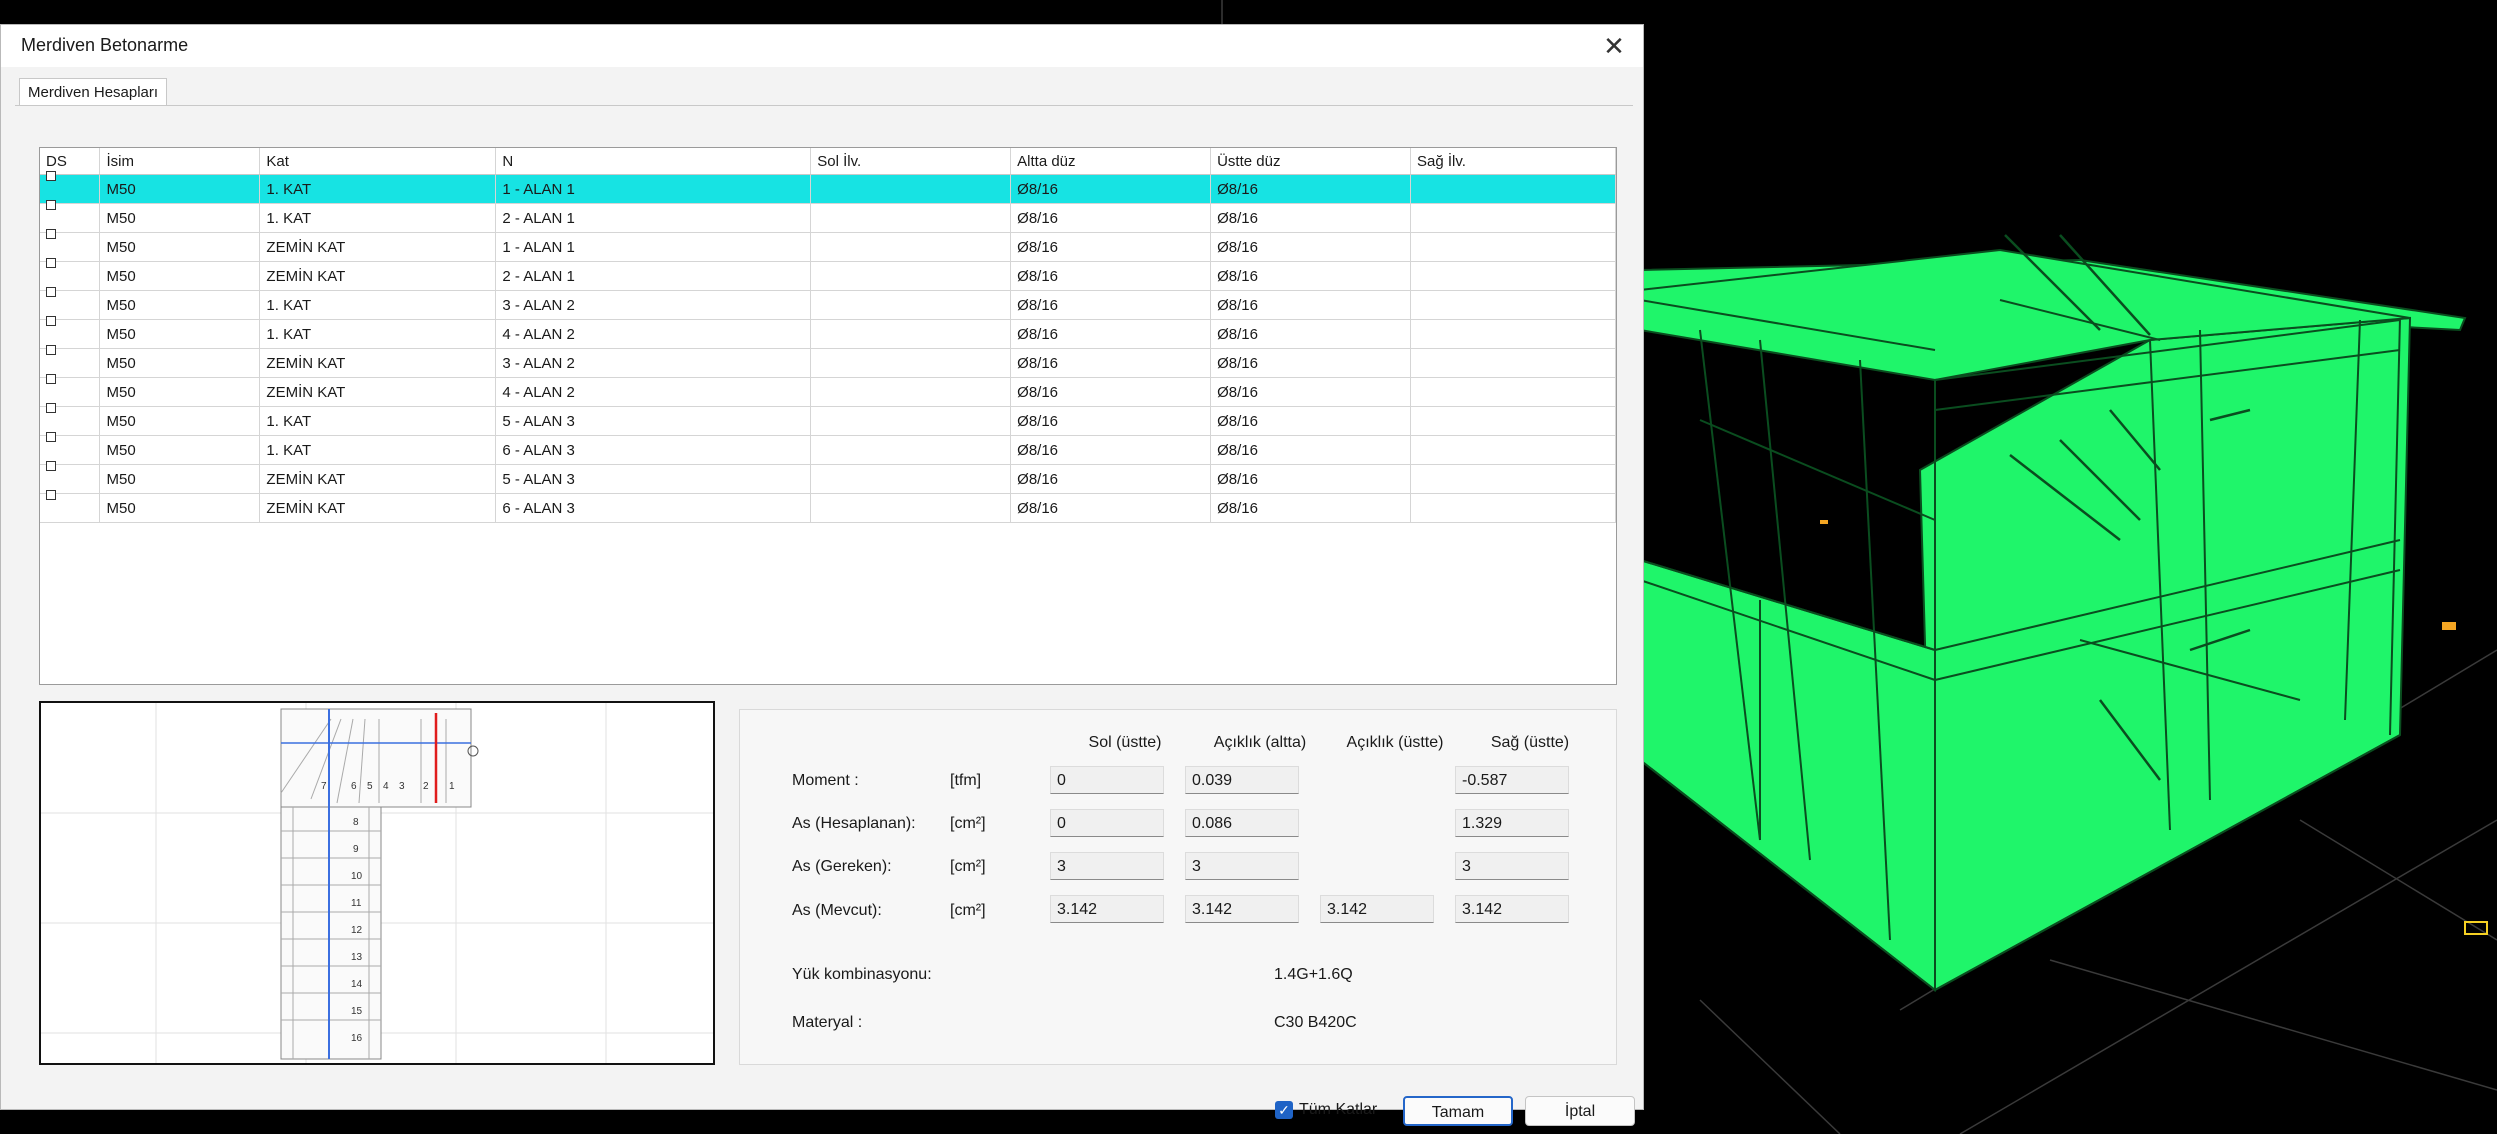 The width and height of the screenshot is (2497, 1134). What do you see at coordinates (828, 274) in the screenshot?
I see `table-row: M50 ZEMİN KAT 2 - ALAN 1 Ø8/16 Ø8/16` at bounding box center [828, 274].